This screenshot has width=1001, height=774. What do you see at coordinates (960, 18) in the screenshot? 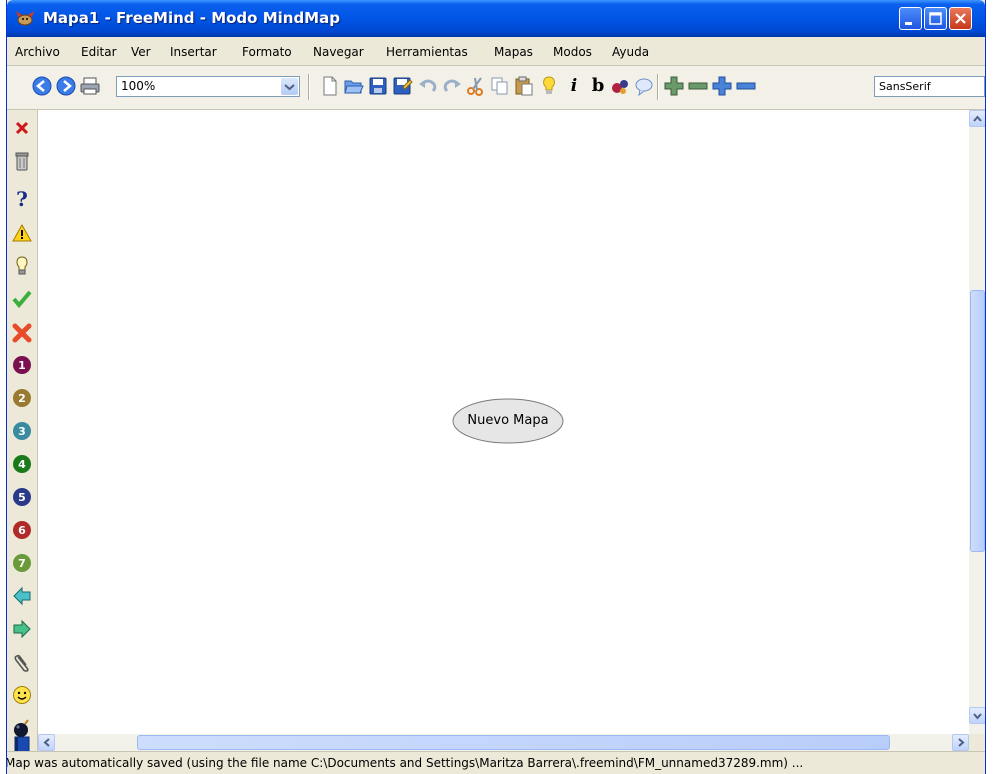
I see `close-button` at bounding box center [960, 18].